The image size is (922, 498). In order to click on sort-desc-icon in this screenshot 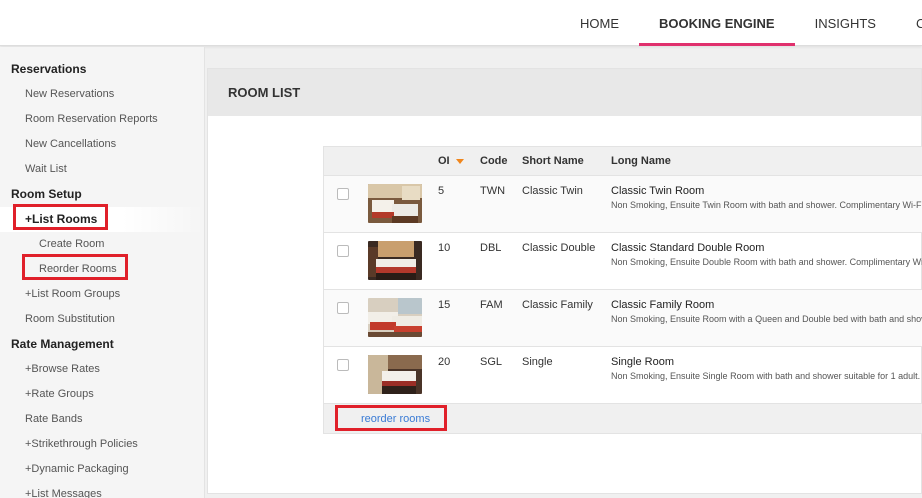, I will do `click(459, 161)`.